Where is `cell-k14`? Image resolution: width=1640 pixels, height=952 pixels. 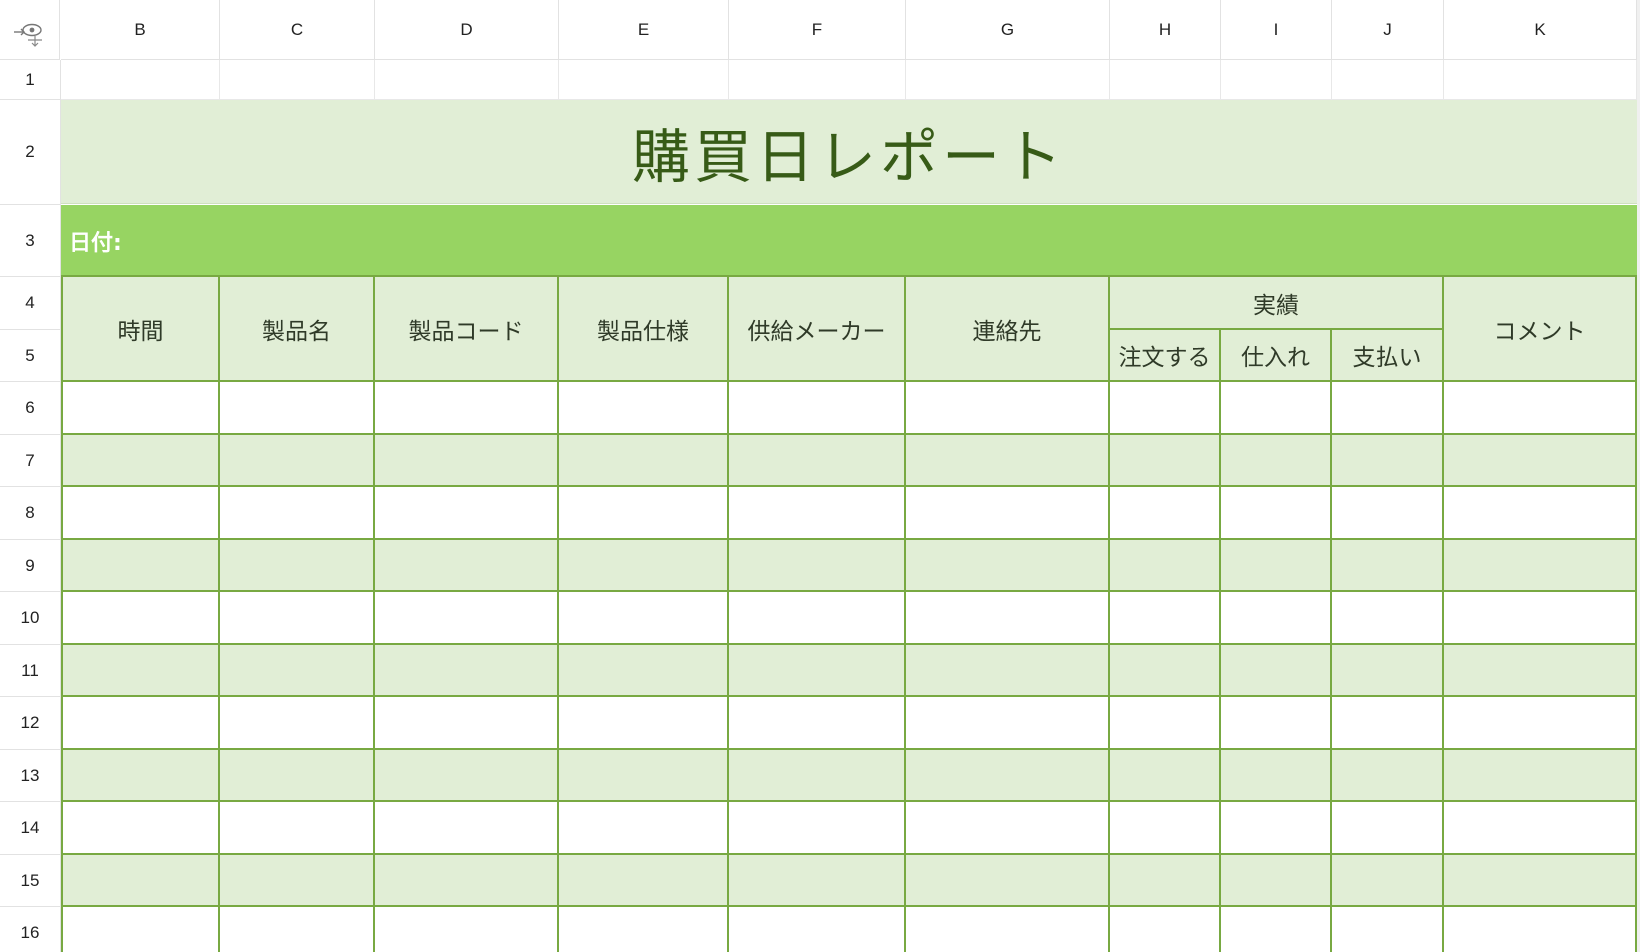
cell-k14 is located at coordinates (1540, 828).